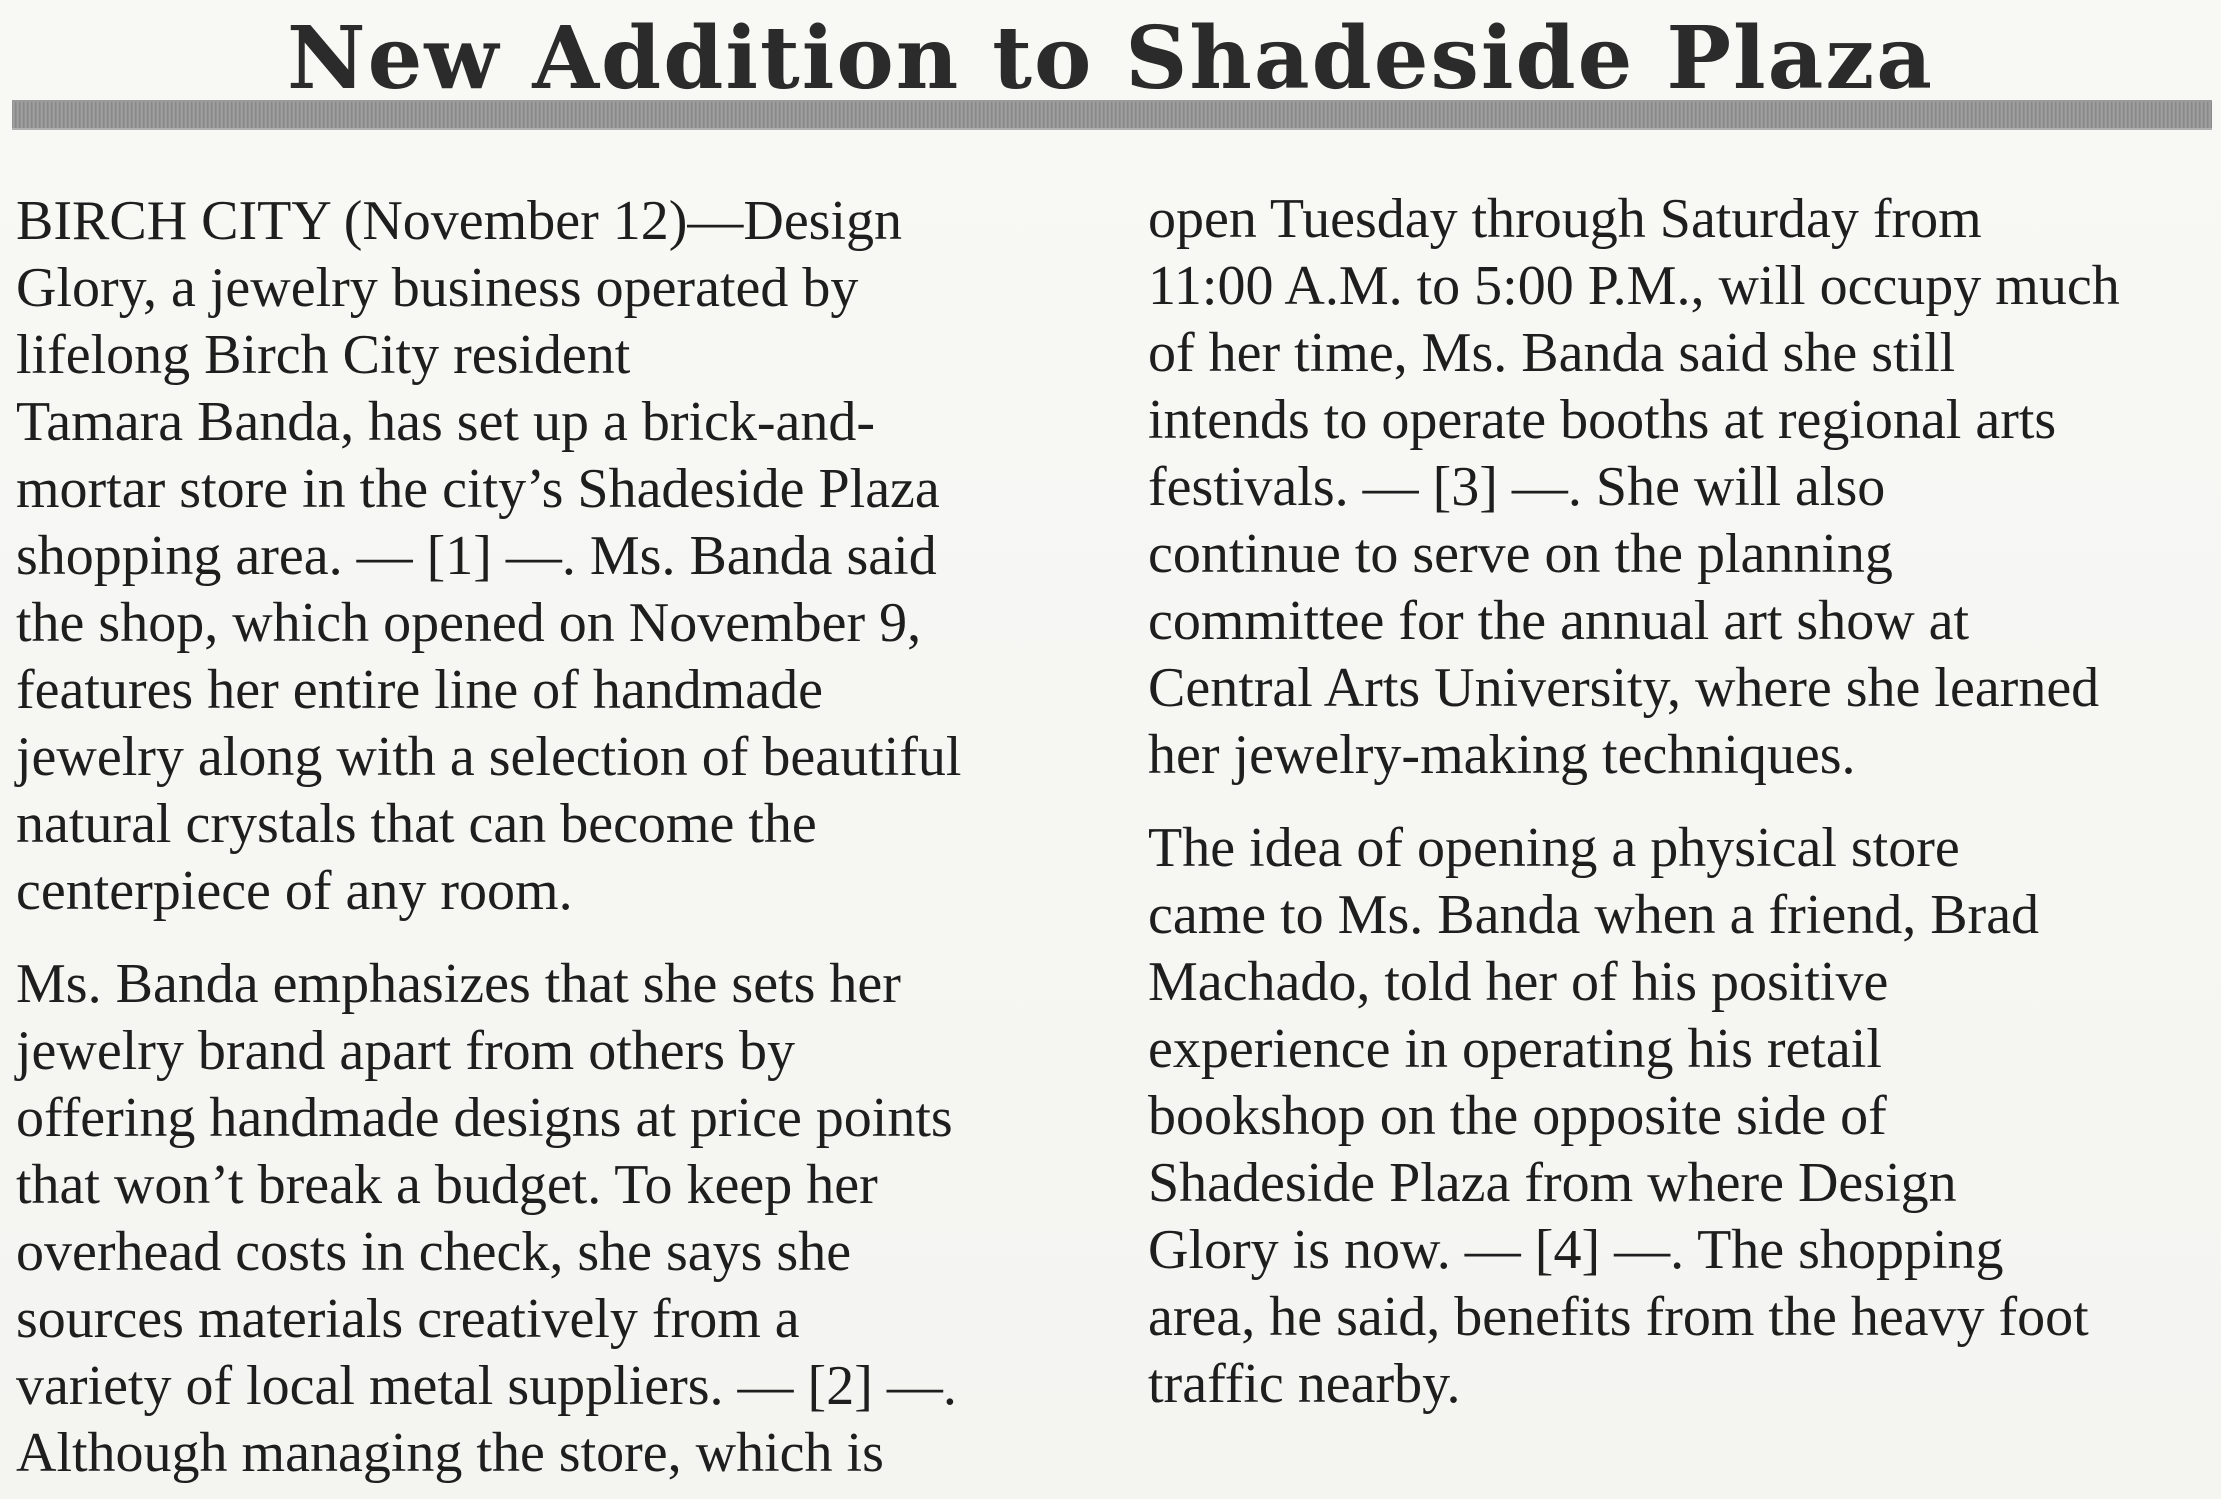  I want to click on text-line: Tamara Banda, has set up a brick-and-, so click(446, 422).